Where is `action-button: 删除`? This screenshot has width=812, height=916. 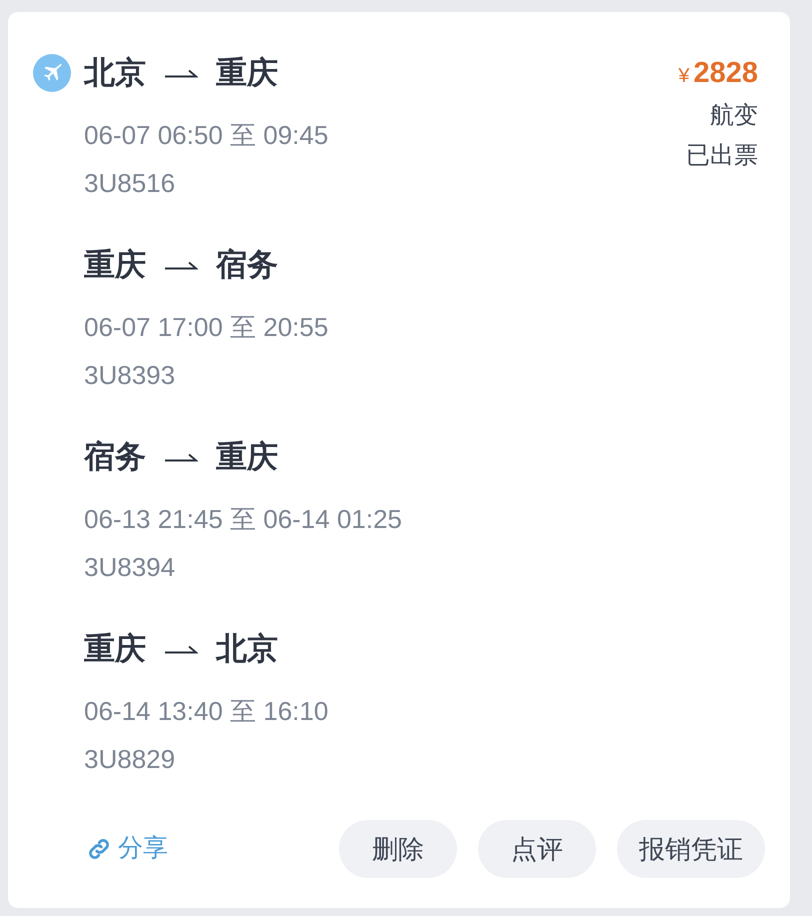 action-button: 删除 is located at coordinates (398, 849).